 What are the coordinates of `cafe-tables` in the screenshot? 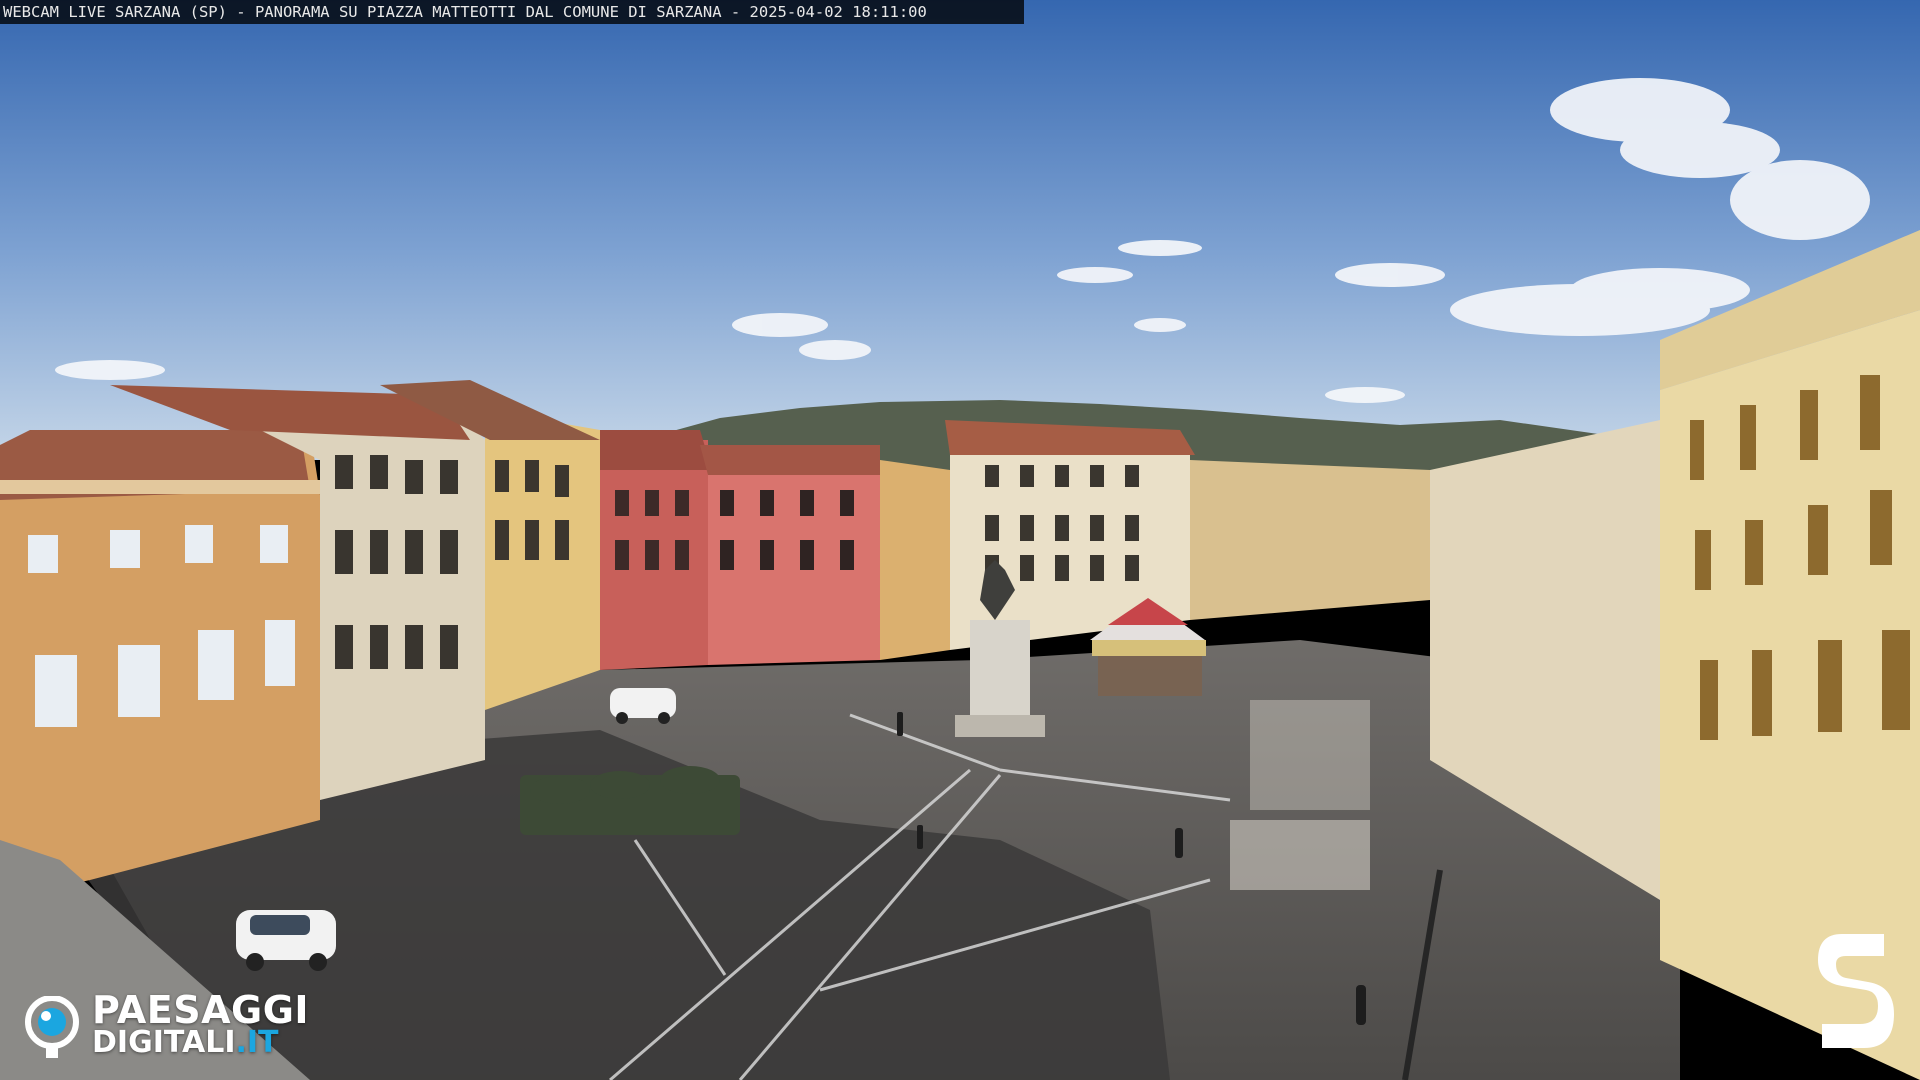 It's located at (1300, 795).